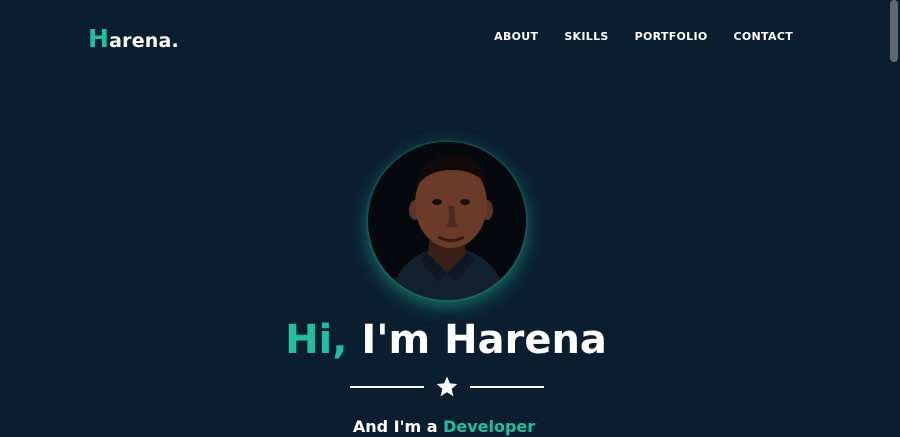 The width and height of the screenshot is (900, 437). I want to click on hero-divider, so click(447, 387).